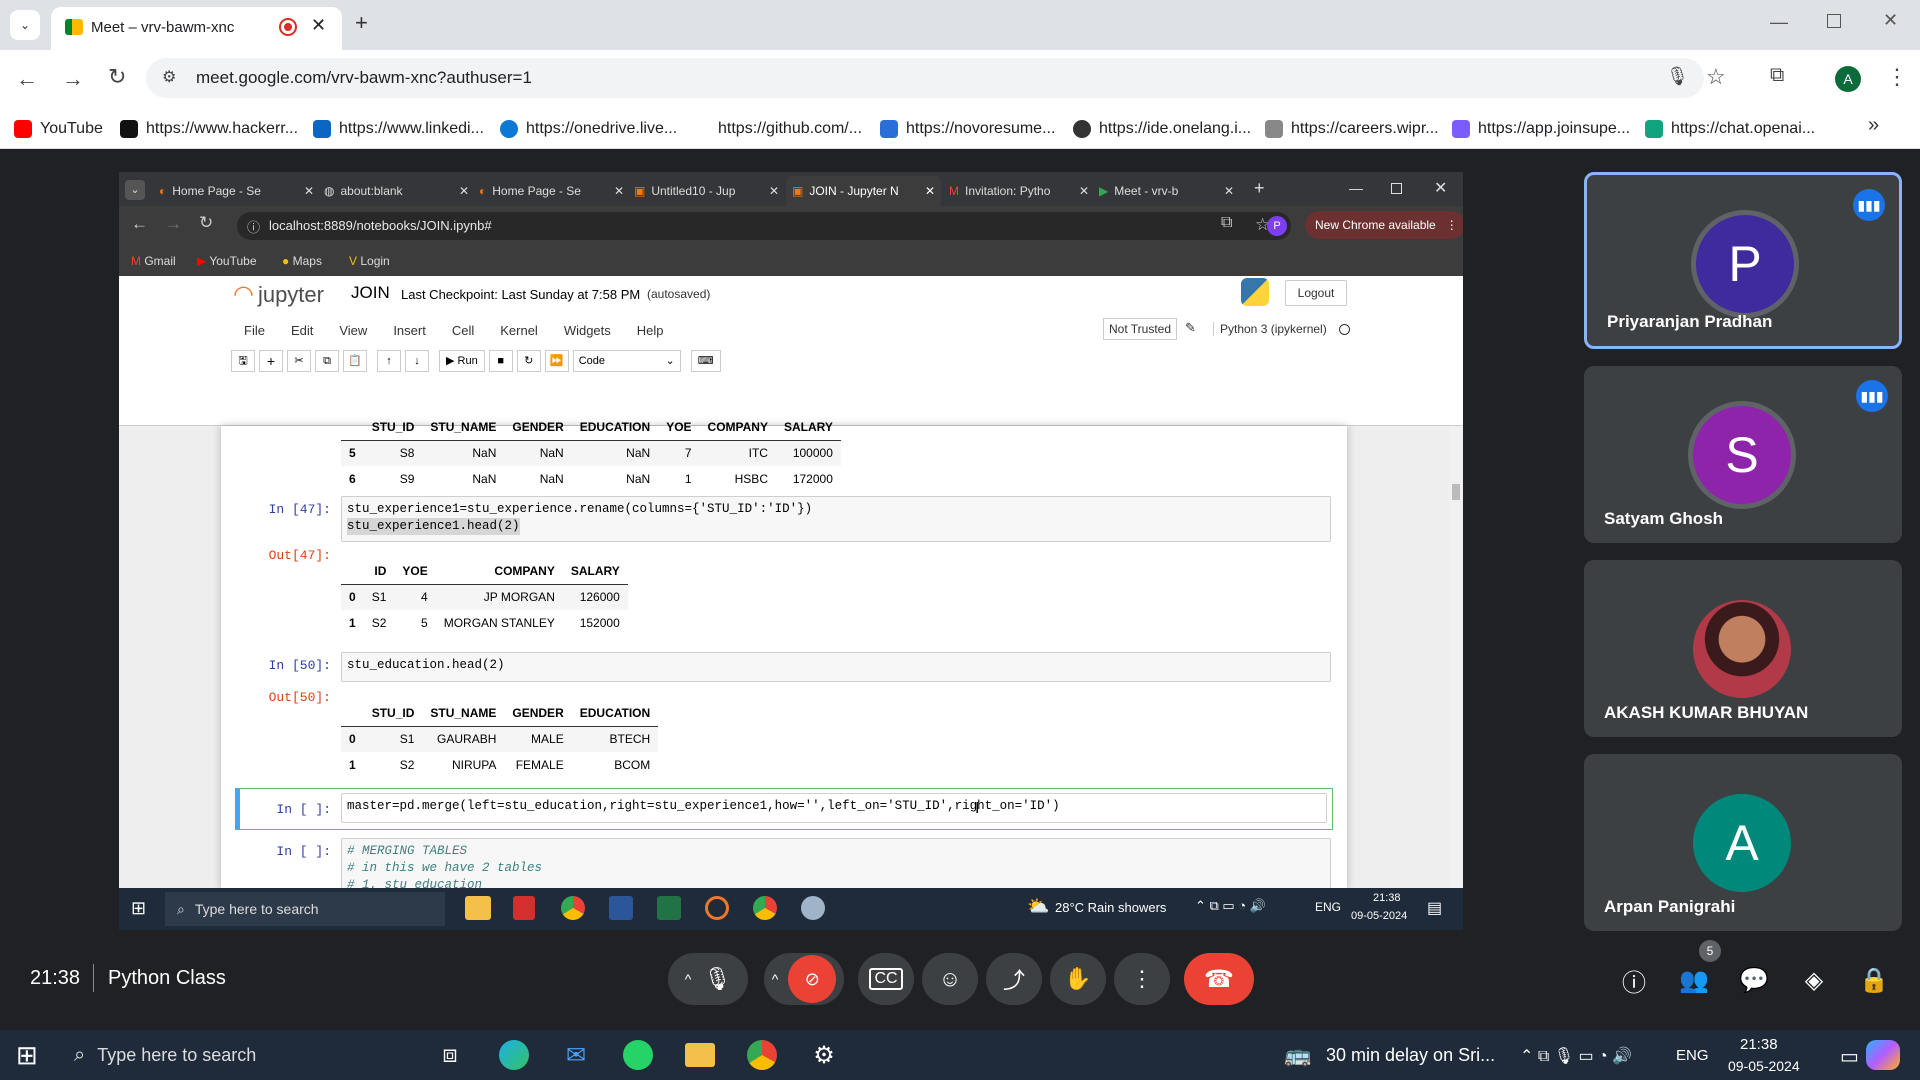  What do you see at coordinates (1456, 492) in the screenshot?
I see `scrollbar-thumb` at bounding box center [1456, 492].